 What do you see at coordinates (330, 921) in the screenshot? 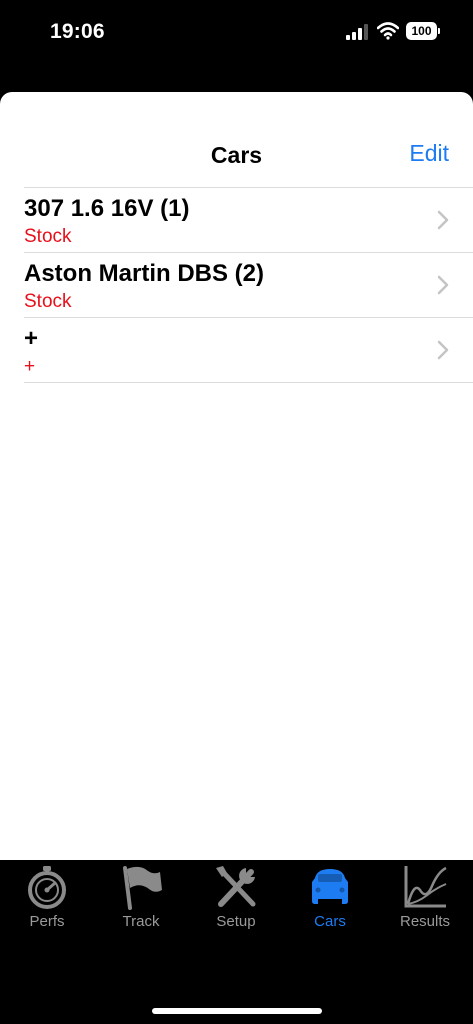
I see `tab-label: Cars` at bounding box center [330, 921].